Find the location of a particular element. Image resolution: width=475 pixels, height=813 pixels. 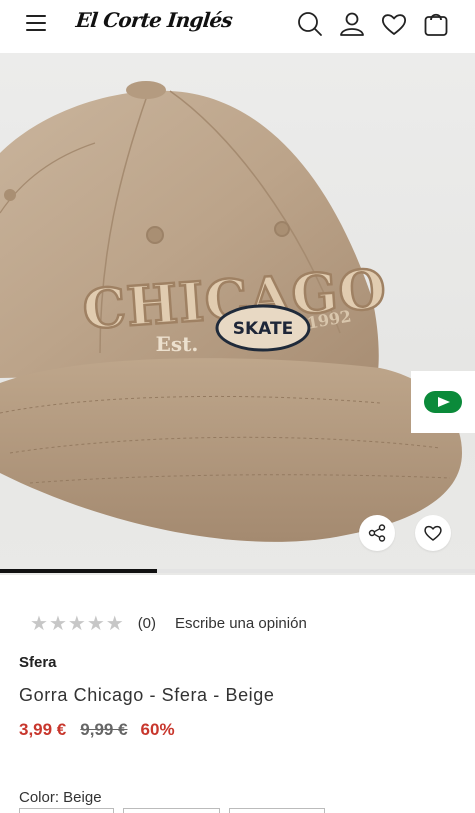

header: El Corte Inglés is located at coordinates (237, 25).